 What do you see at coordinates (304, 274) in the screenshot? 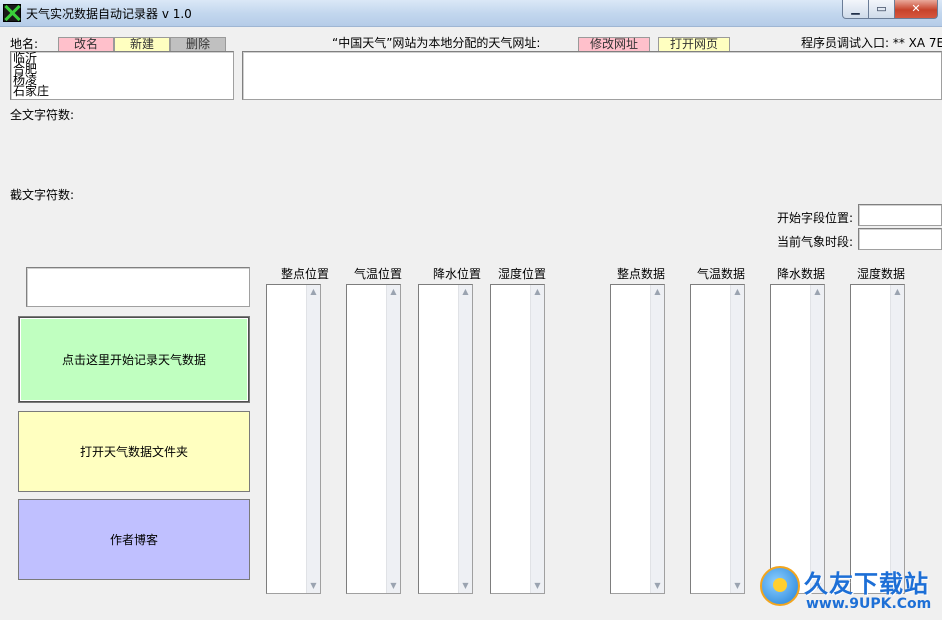
I see `hour-position-header: 整点位置` at bounding box center [304, 274].